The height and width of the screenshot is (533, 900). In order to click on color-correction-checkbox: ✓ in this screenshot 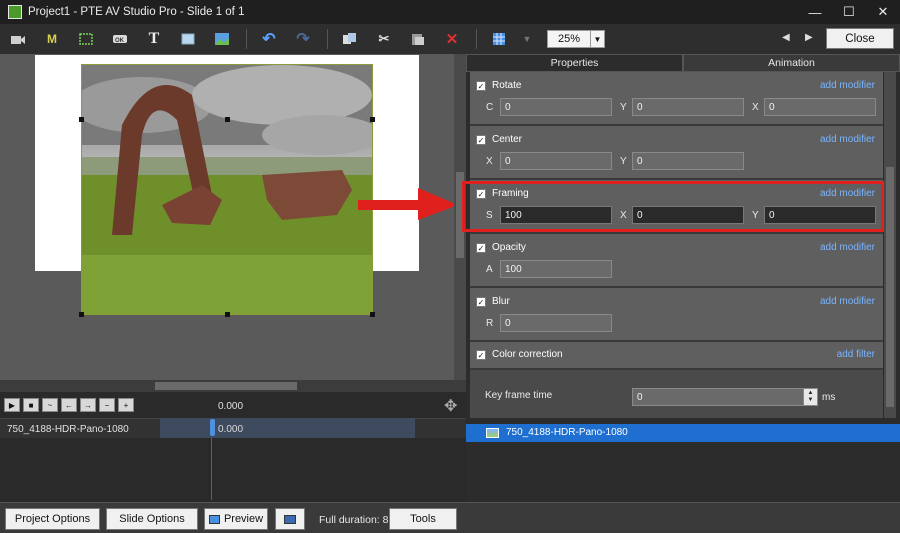, I will do `click(481, 355)`.